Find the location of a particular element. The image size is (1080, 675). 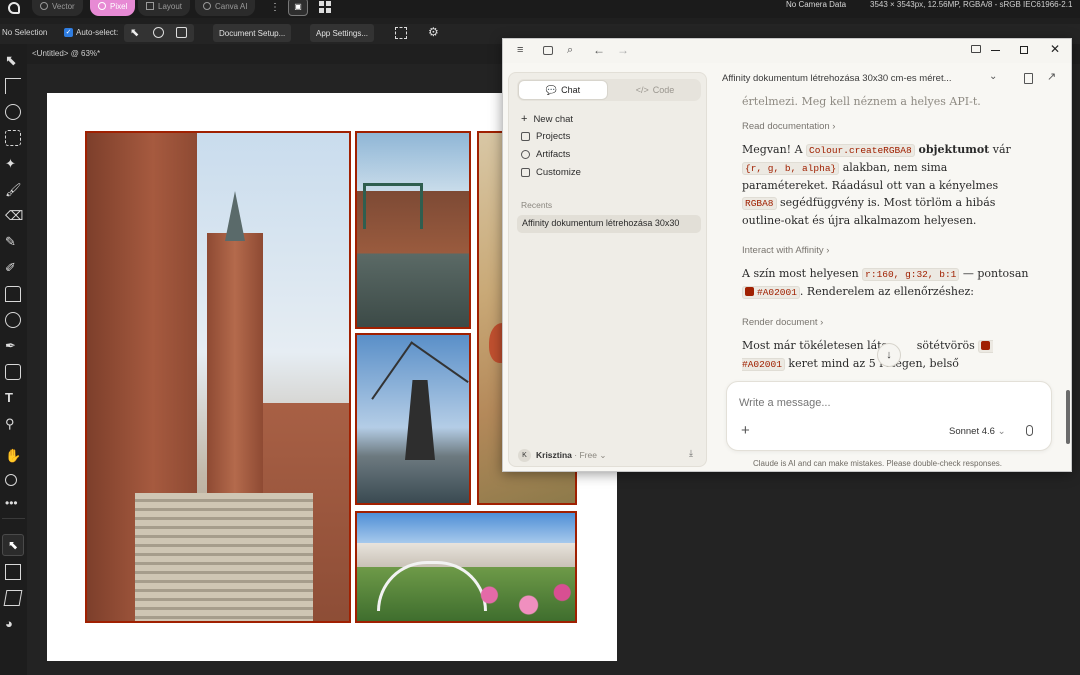

persona-tab-vector: Vector is located at coordinates (57, 8).